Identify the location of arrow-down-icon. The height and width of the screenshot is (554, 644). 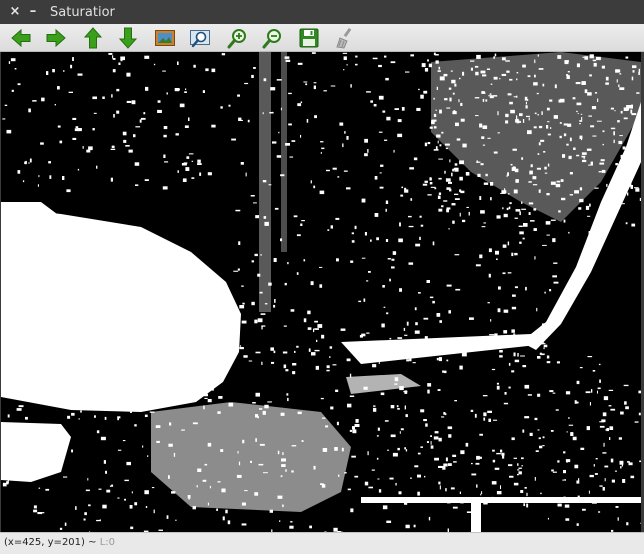
(128, 38).